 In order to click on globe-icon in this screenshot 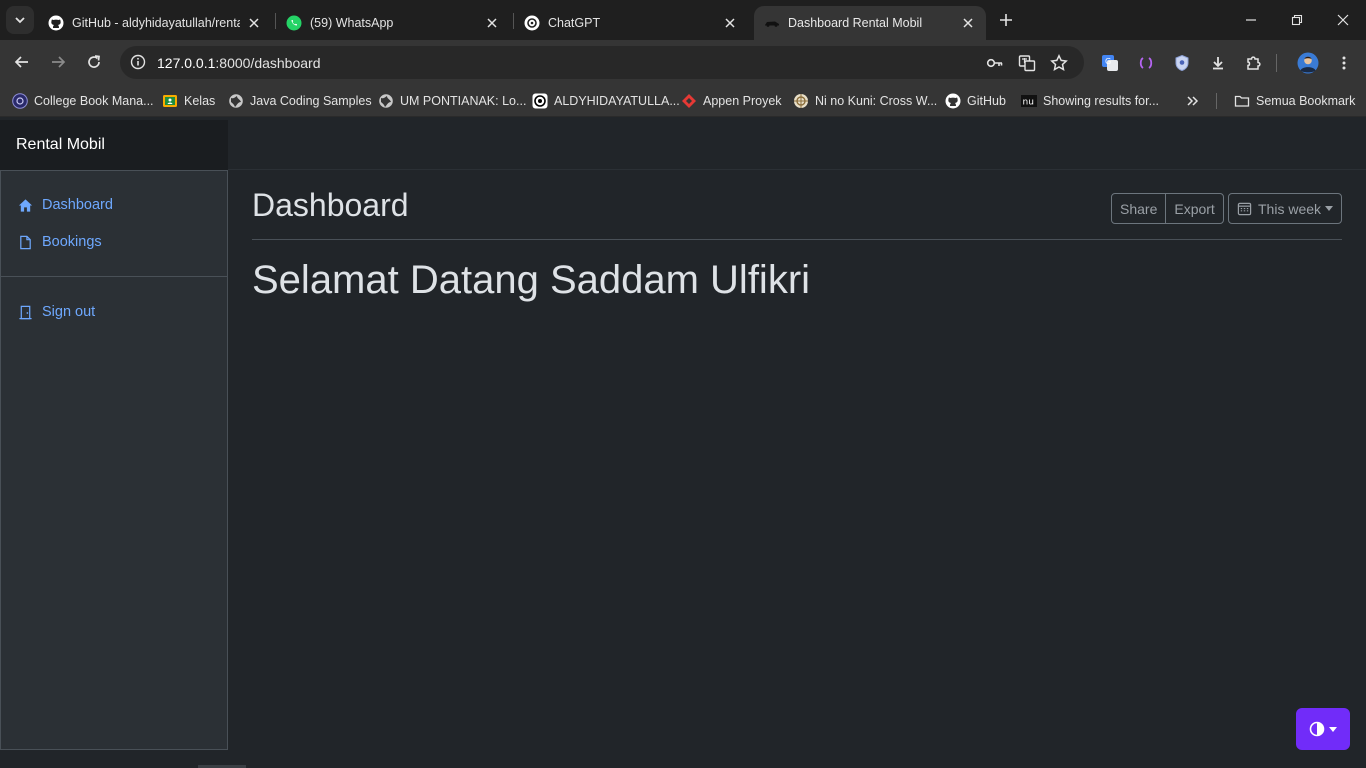, I will do `click(236, 101)`.